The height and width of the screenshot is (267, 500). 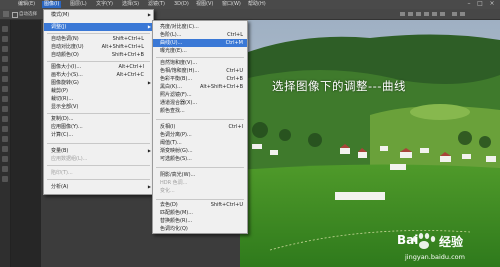 What do you see at coordinates (5, 169) in the screenshot?
I see `hand-tool-icon` at bounding box center [5, 169].